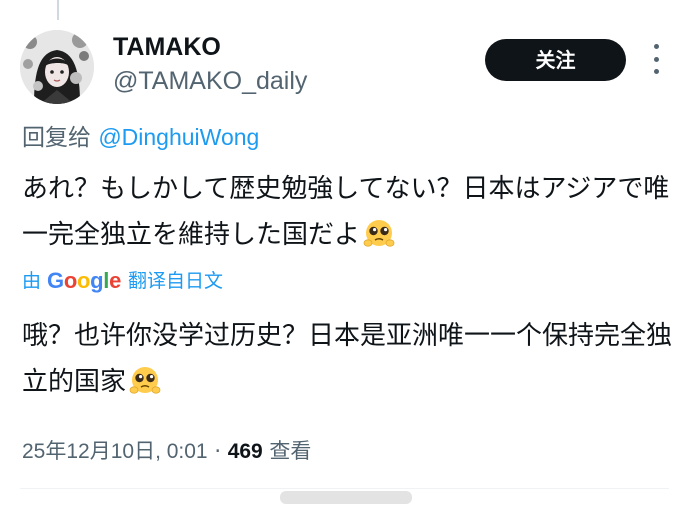 The height and width of the screenshot is (512, 689). What do you see at coordinates (115, 451) in the screenshot?
I see `tweet-timestamp: 25年12月10日, 0:01` at bounding box center [115, 451].